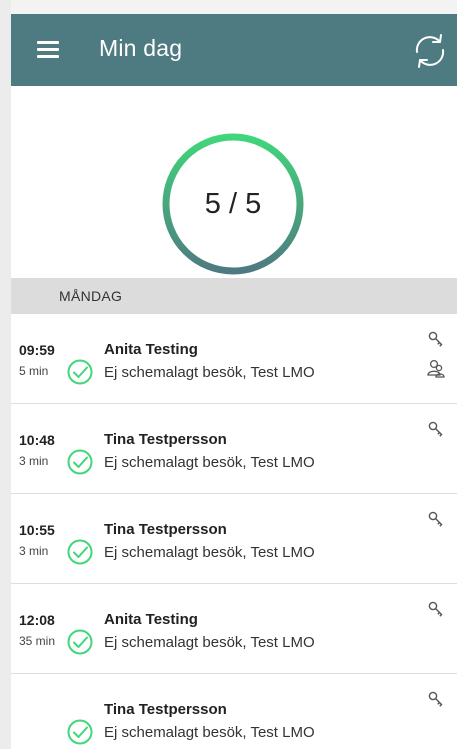 Image resolution: width=457 pixels, height=749 pixels. What do you see at coordinates (233, 204) in the screenshot?
I see `progress-count: 5 / 5` at bounding box center [233, 204].